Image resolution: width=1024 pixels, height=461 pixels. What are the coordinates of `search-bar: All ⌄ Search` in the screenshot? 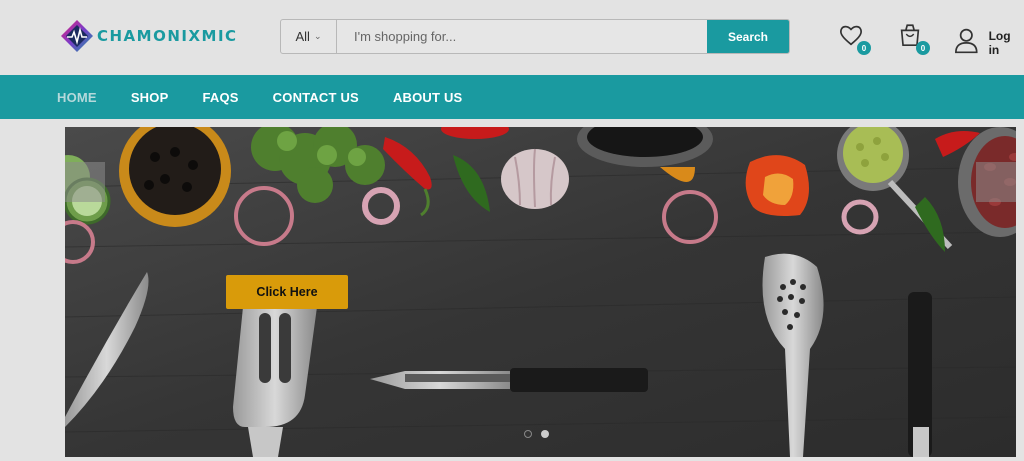 It's located at (535, 36).